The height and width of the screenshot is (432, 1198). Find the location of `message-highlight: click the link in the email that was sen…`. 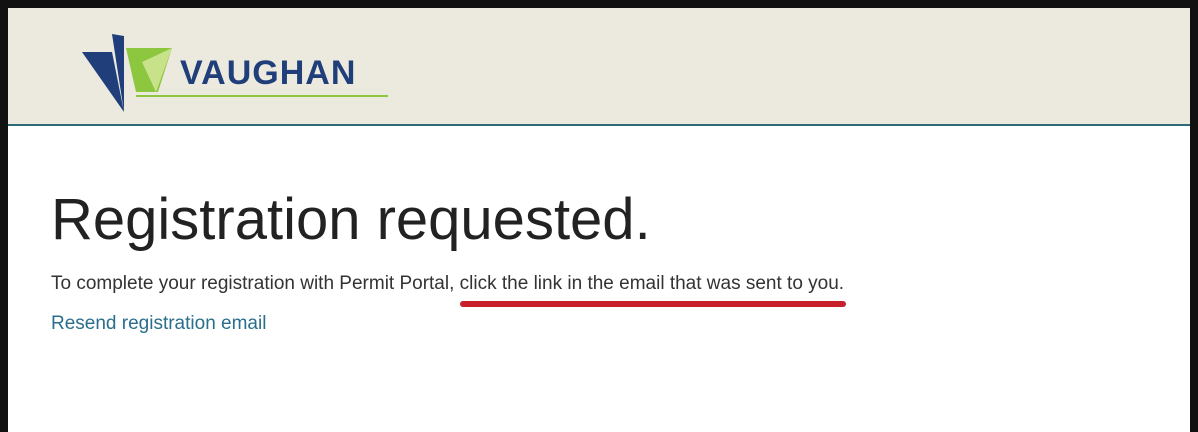

message-highlight: click the link in the email that was sen… is located at coordinates (652, 283).